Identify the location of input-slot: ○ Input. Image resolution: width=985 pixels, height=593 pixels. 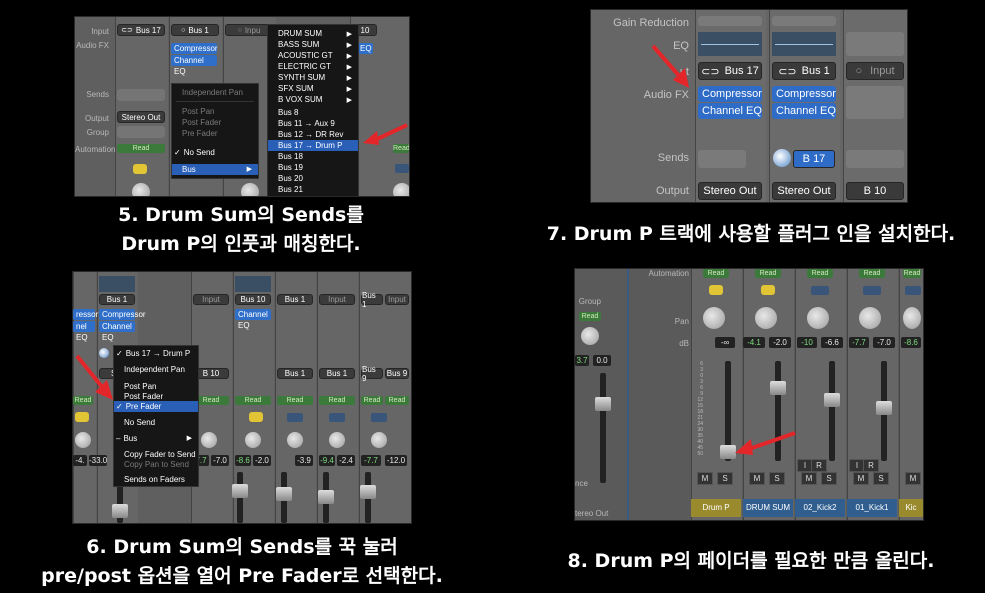
(875, 71).